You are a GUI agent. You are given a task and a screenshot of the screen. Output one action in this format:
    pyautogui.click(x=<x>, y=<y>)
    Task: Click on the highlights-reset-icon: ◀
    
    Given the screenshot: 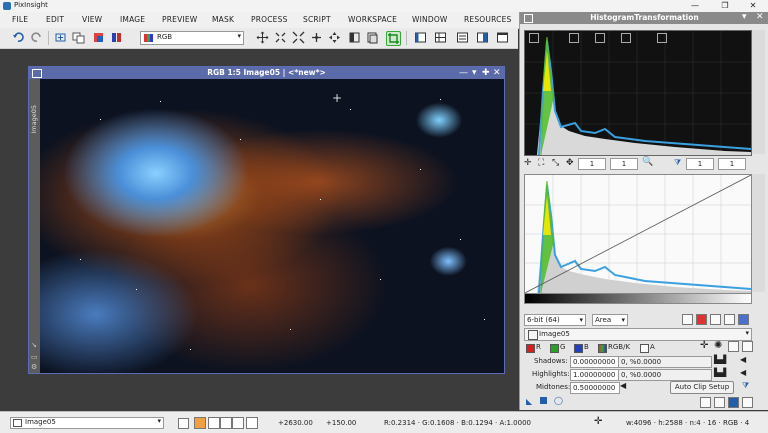 What is the action you would take?
    pyautogui.click(x=743, y=372)
    